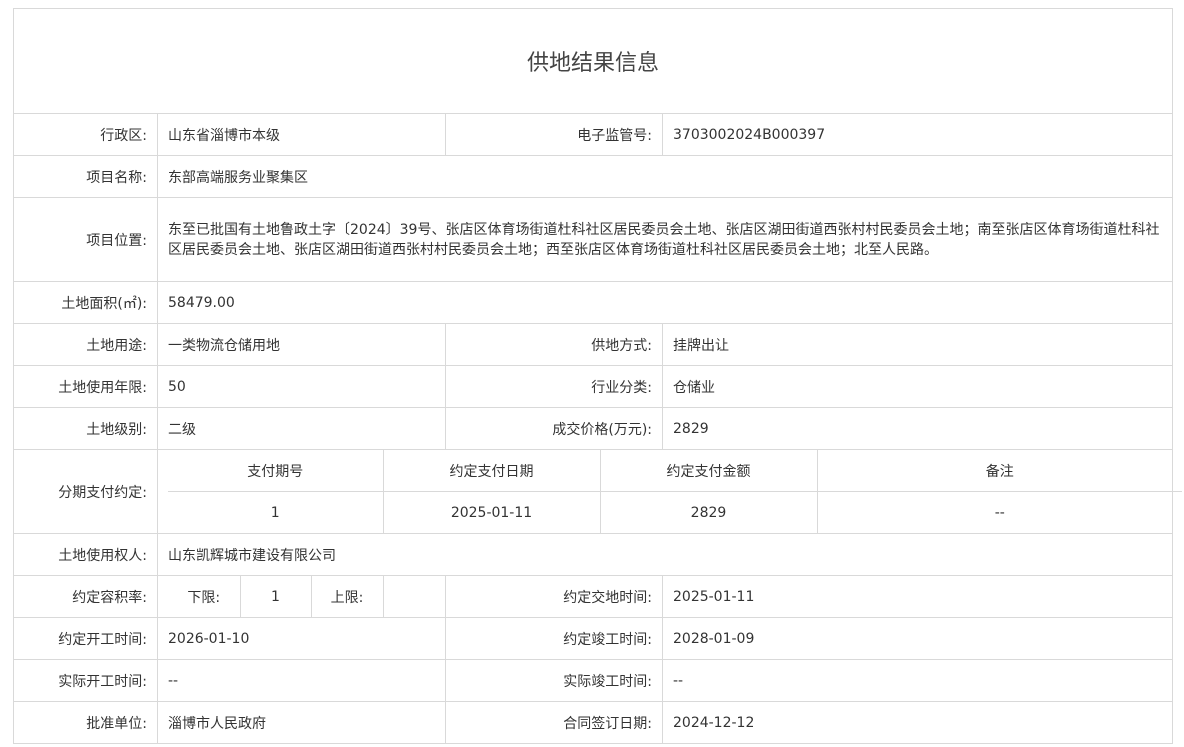  What do you see at coordinates (554, 386) in the screenshot?
I see `industry-label: 行业分类:` at bounding box center [554, 386].